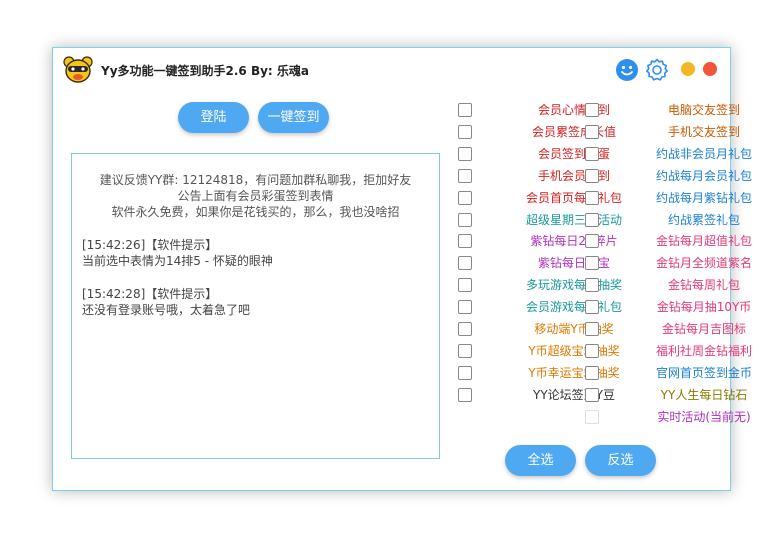  Describe the element at coordinates (704, 395) in the screenshot. I see `option-label: YY人生每日钻石` at that location.